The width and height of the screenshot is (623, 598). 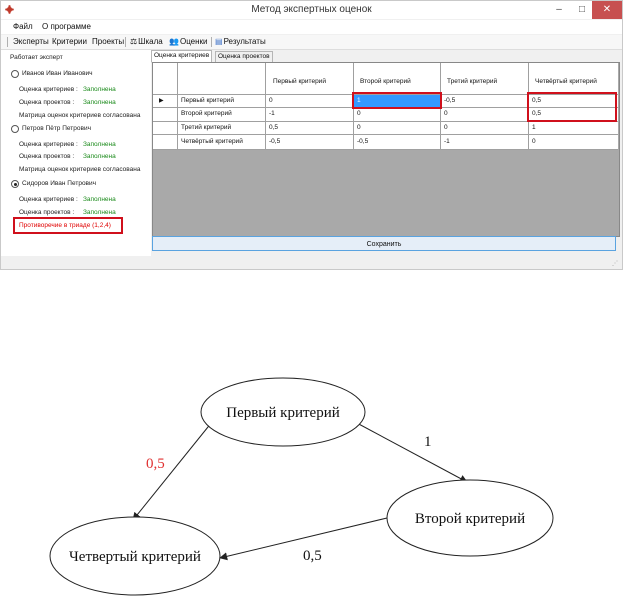 I want to click on scale-button: ⚖Шкала, so click(x=146, y=41).